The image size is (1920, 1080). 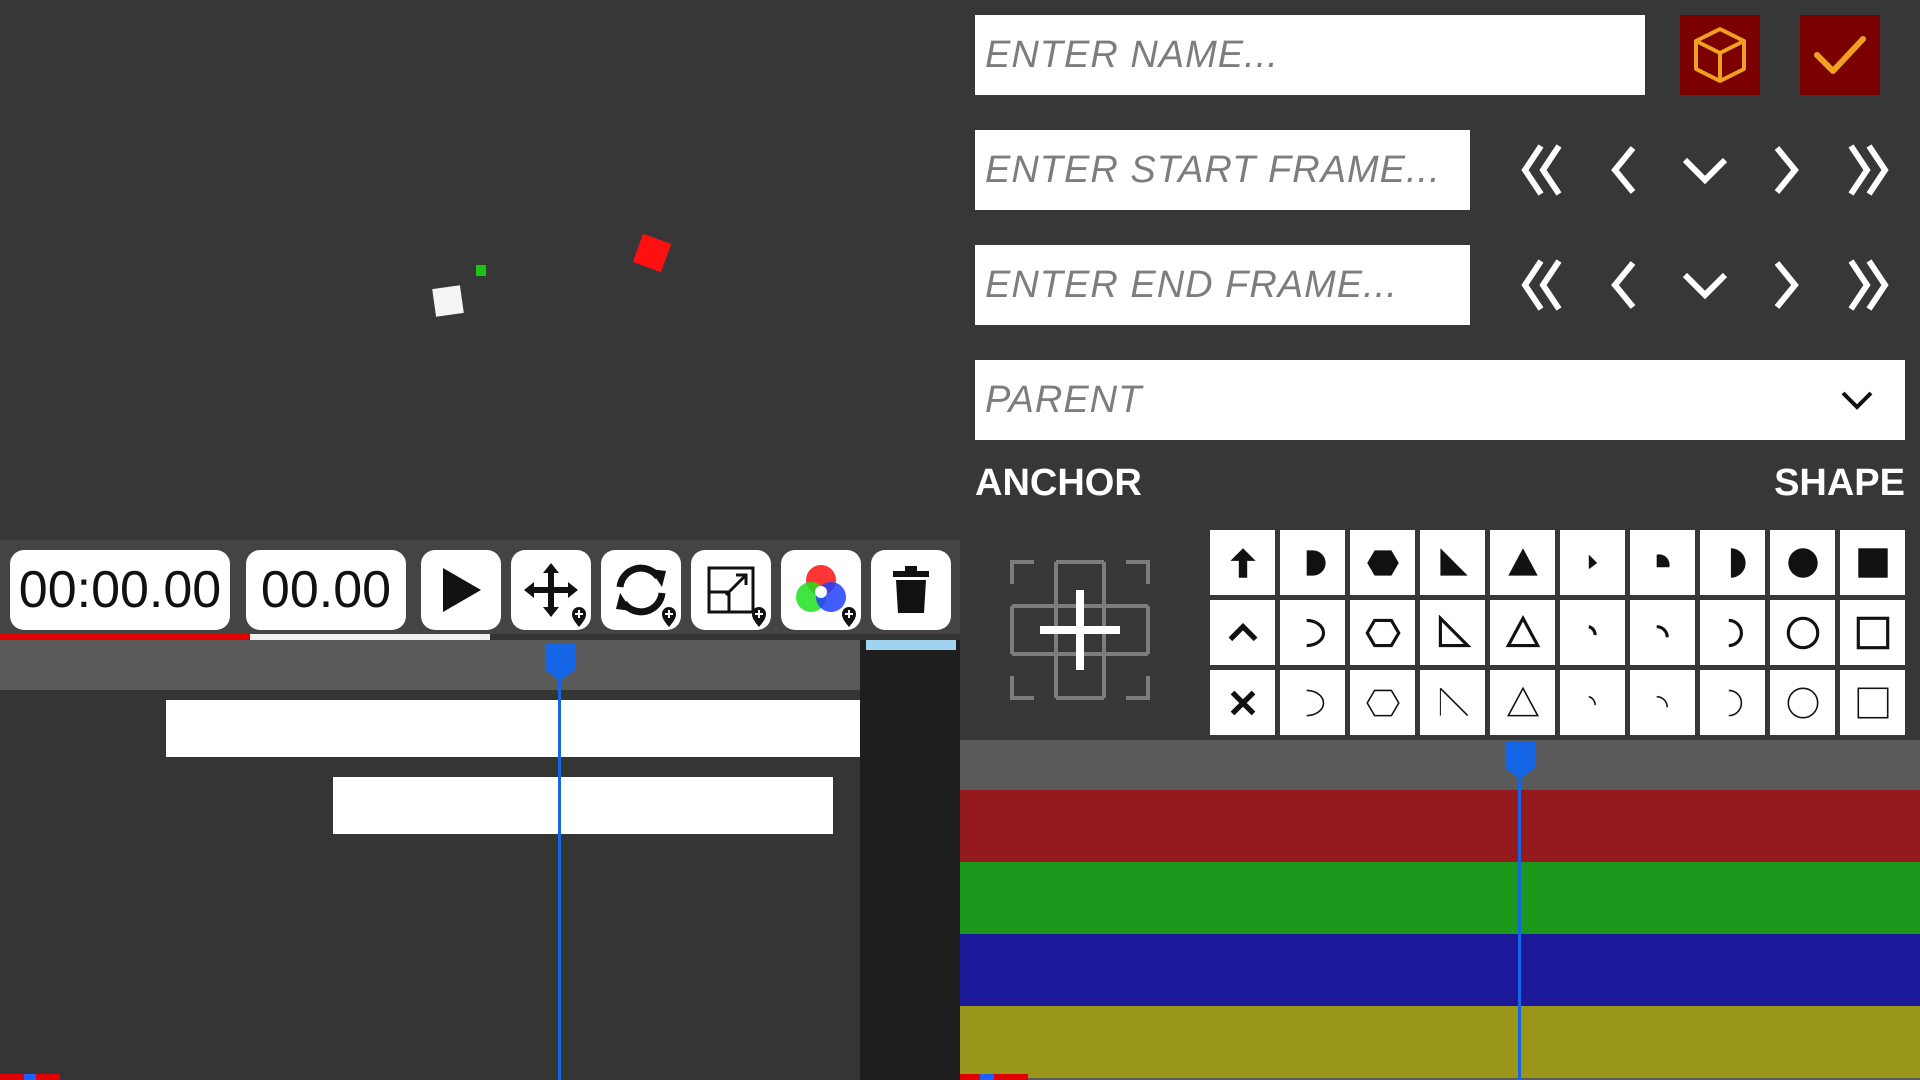 I want to click on shape-semicircle-outline-button, so click(x=1732, y=632).